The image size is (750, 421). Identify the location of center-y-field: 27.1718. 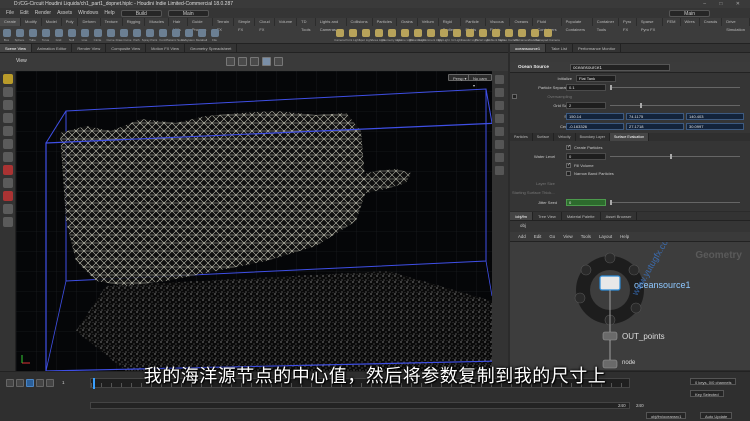
(655, 126).